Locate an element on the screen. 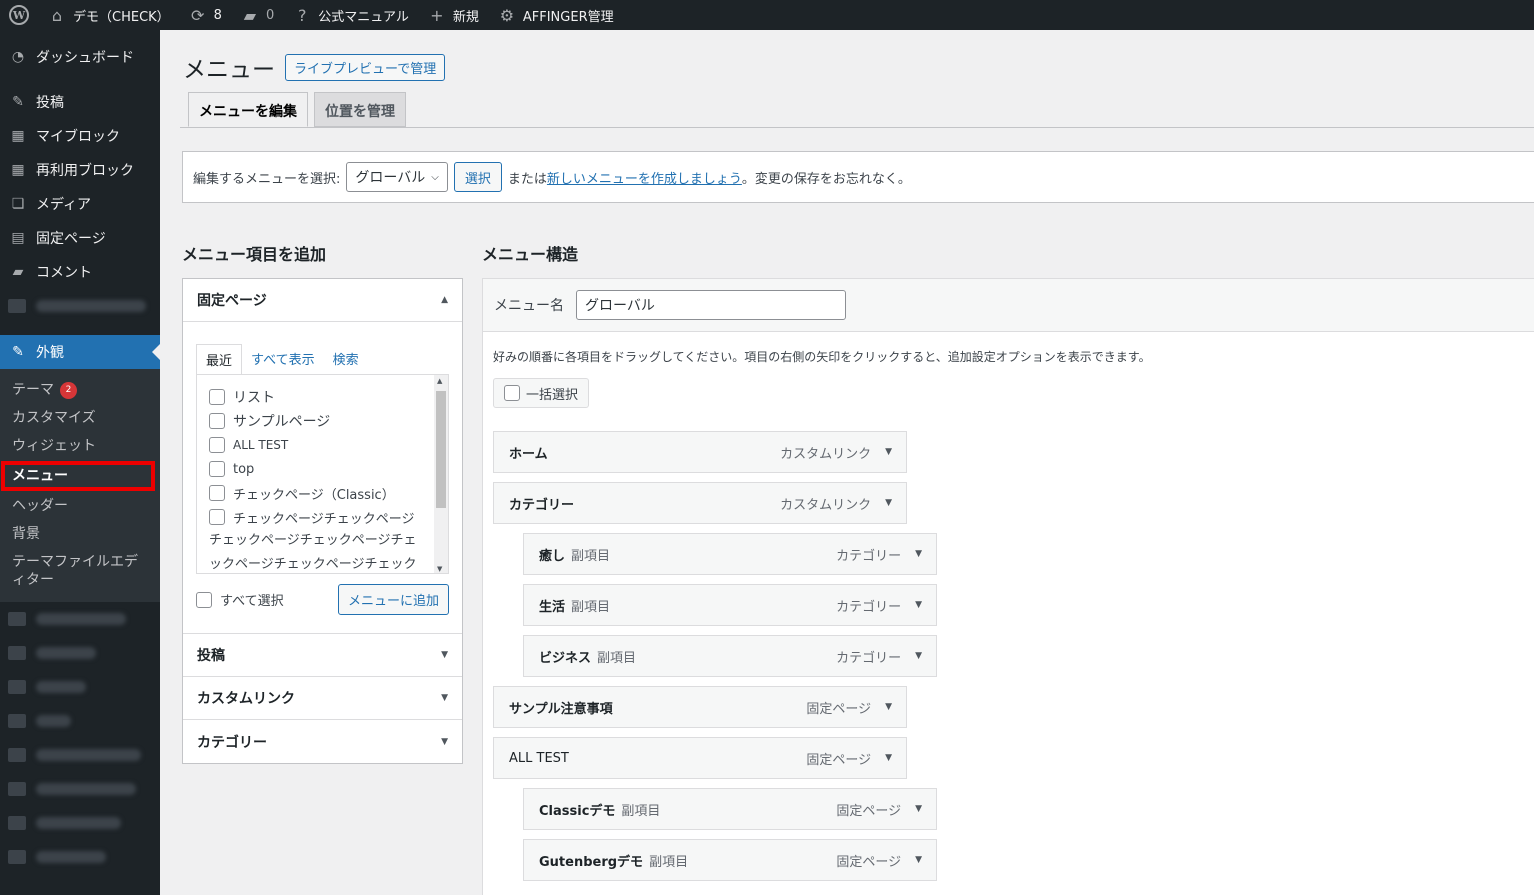  menu-name-input: グローバル is located at coordinates (711, 305).